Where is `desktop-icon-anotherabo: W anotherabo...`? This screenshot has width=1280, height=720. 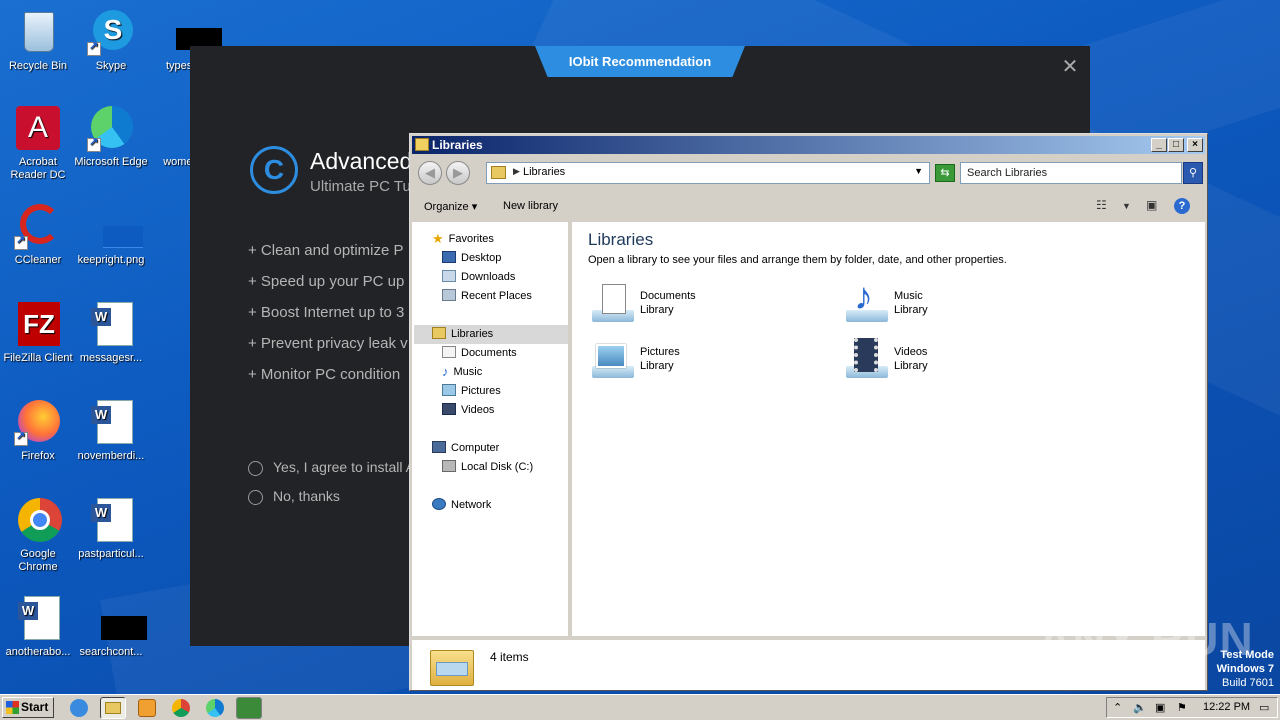 desktop-icon-anotherabo: W anotherabo... is located at coordinates (38, 626).